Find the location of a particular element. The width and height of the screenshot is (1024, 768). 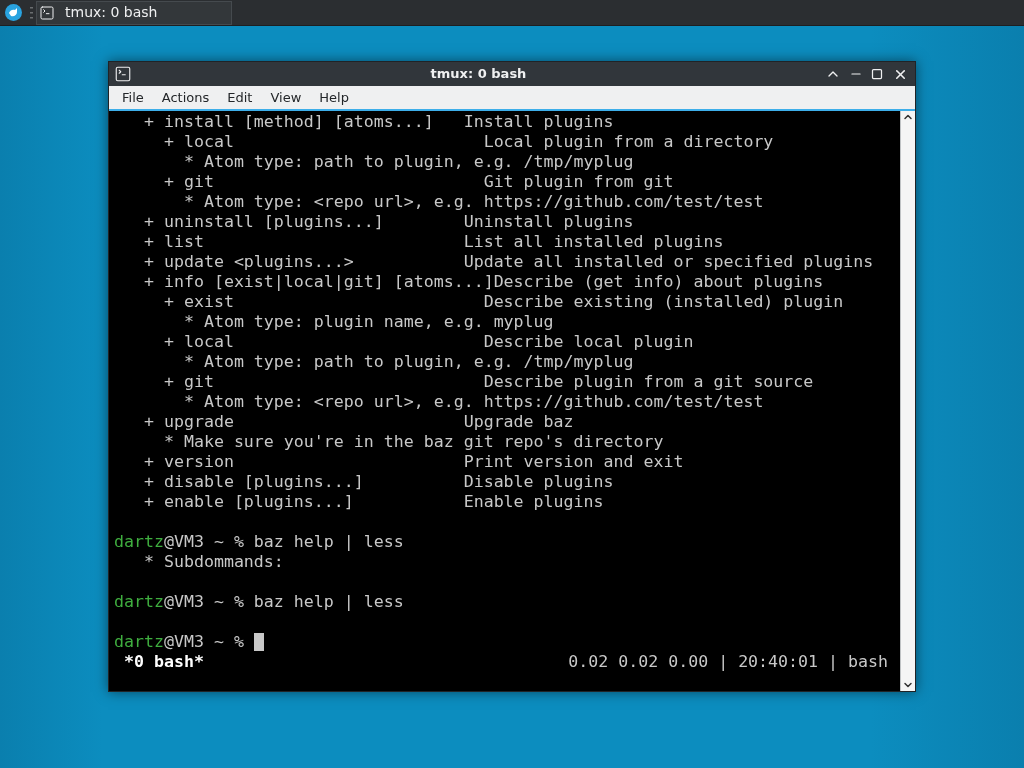

terminal-line: + uninstall [plugins...] Uninstall plugins is located at coordinates (388, 222).